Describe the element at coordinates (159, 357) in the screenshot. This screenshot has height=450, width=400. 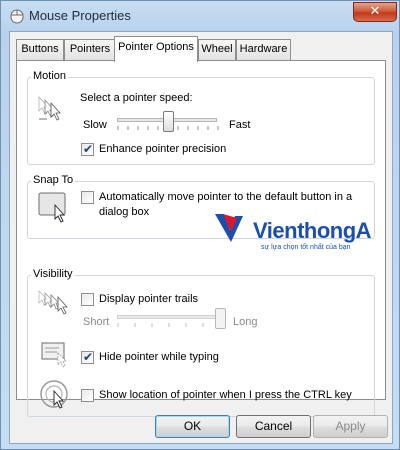
I see `hide-pointer-label: Hide pointer while typing` at that location.